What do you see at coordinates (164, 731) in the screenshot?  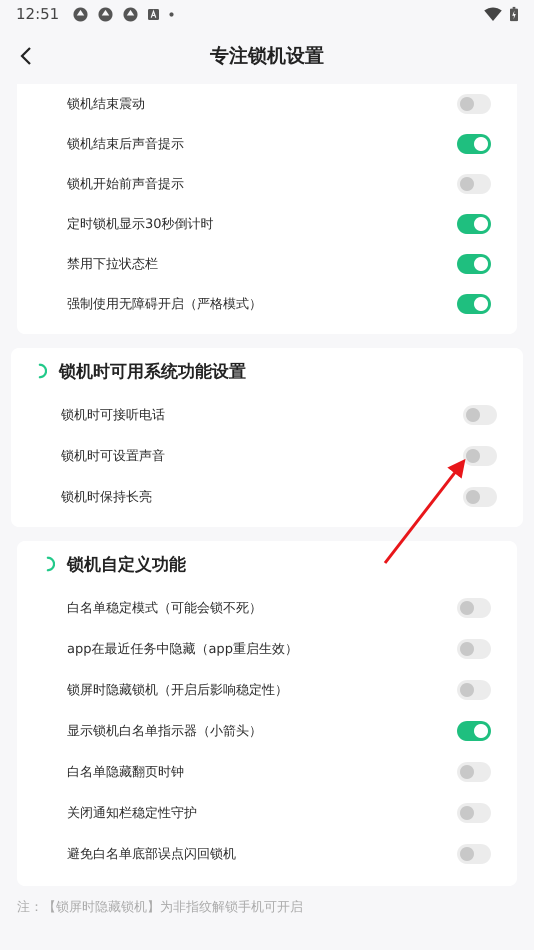 I see `setting-label: 显示锁机白名单指示器（小箭头）` at bounding box center [164, 731].